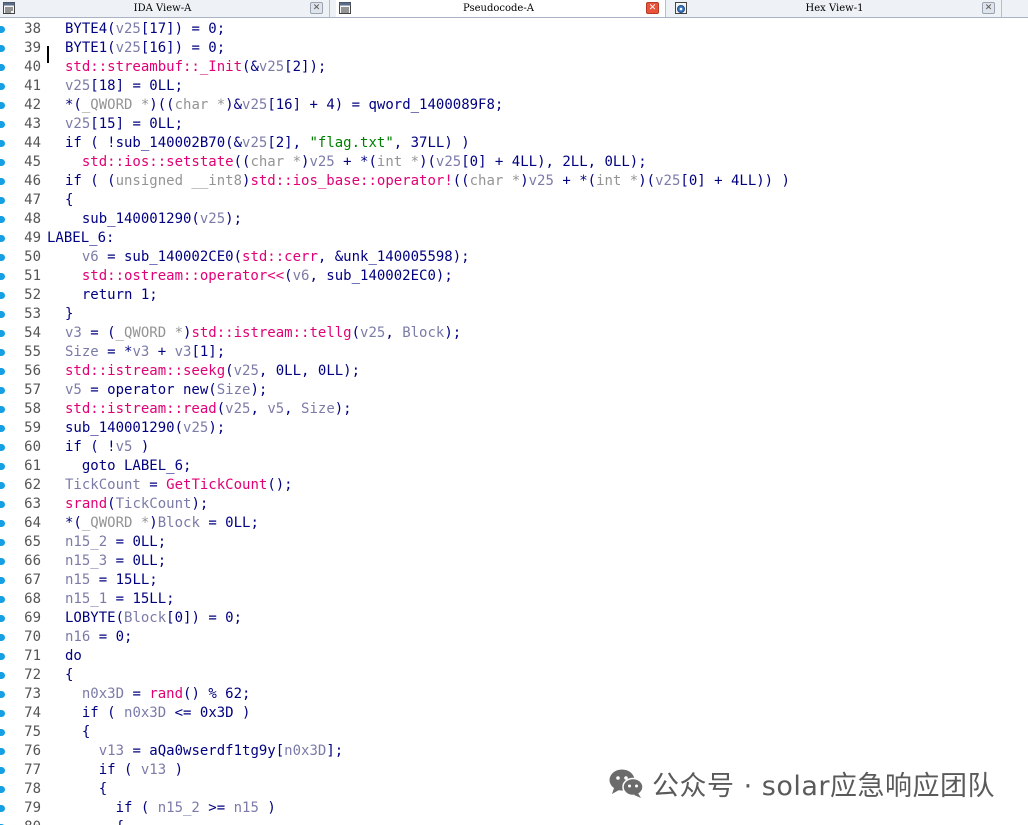 Image resolution: width=1028 pixels, height=825 pixels. What do you see at coordinates (279, 485) in the screenshot?
I see `code-token: ();` at bounding box center [279, 485].